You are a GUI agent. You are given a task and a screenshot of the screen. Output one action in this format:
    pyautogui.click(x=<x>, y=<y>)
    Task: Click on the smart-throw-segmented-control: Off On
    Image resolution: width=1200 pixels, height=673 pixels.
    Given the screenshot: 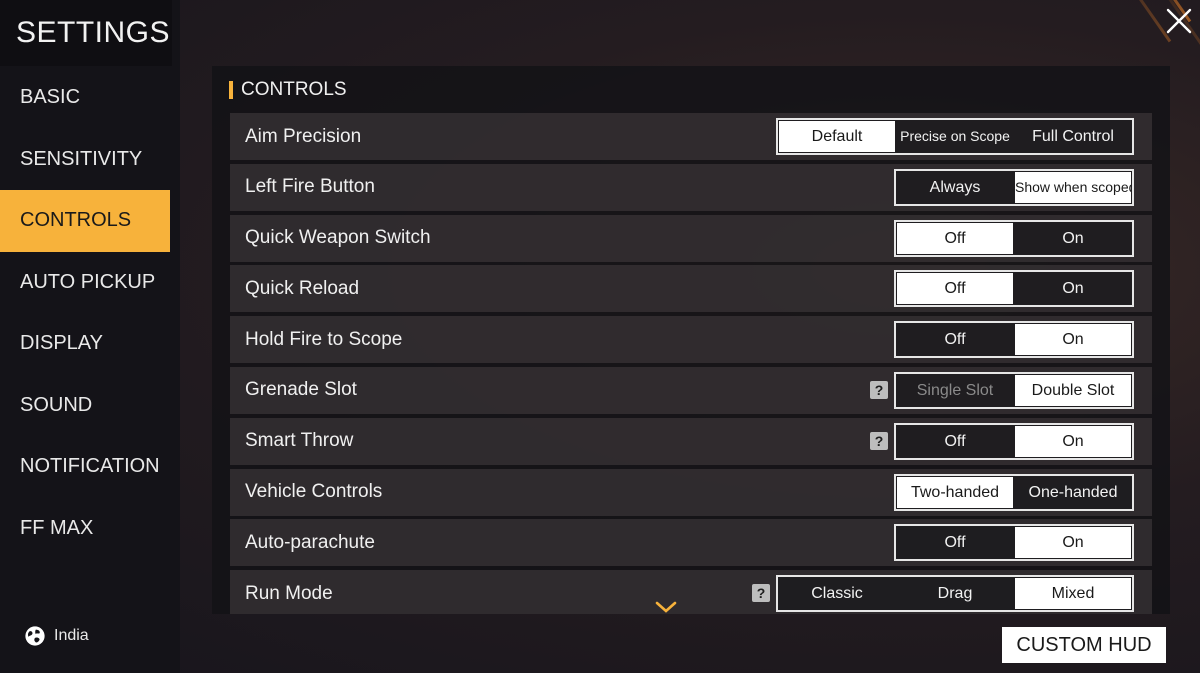 What is the action you would take?
    pyautogui.click(x=1014, y=441)
    